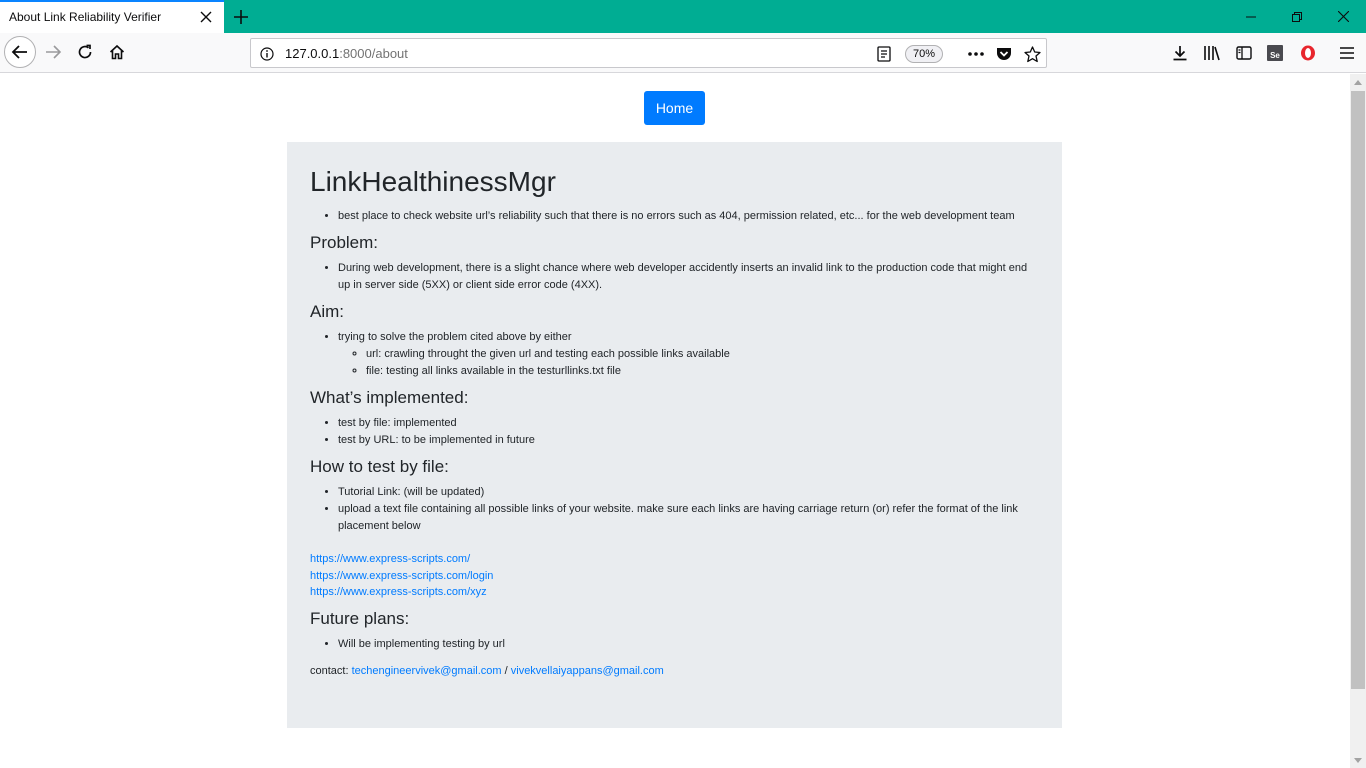 This screenshot has width=1366, height=768. Describe the element at coordinates (587, 671) in the screenshot. I see `contact-email-link: vivekvellaiyappans@gmail.com` at that location.